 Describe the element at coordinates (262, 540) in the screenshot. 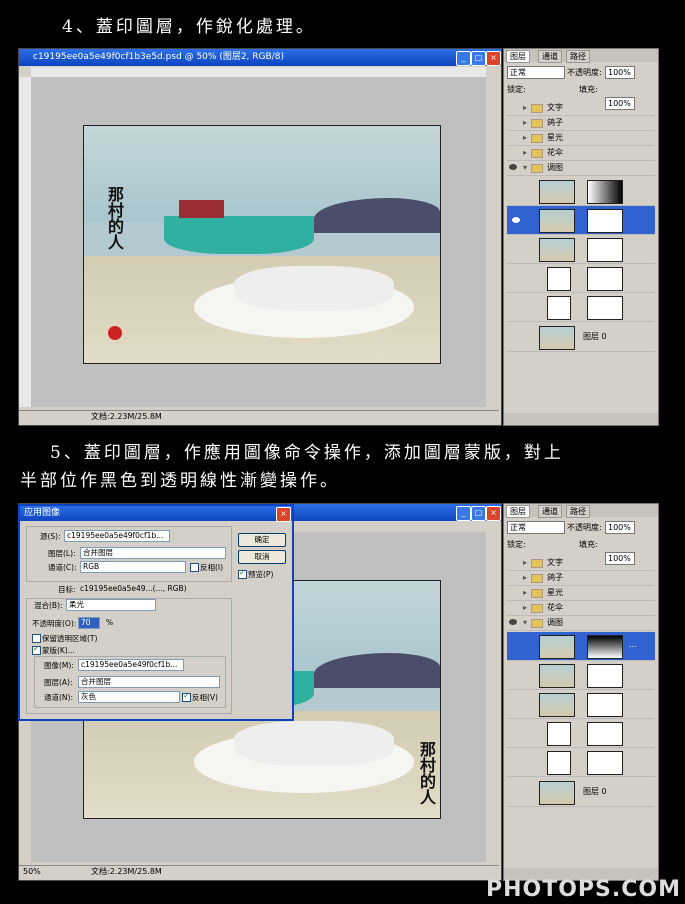

I see `ok-button: 确定` at that location.